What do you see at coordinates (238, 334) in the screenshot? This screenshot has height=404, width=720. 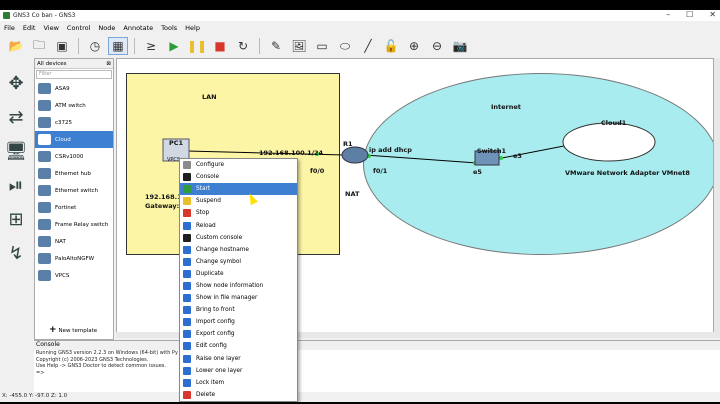 I see `menu-item-export-config: Export config` at bounding box center [238, 334].